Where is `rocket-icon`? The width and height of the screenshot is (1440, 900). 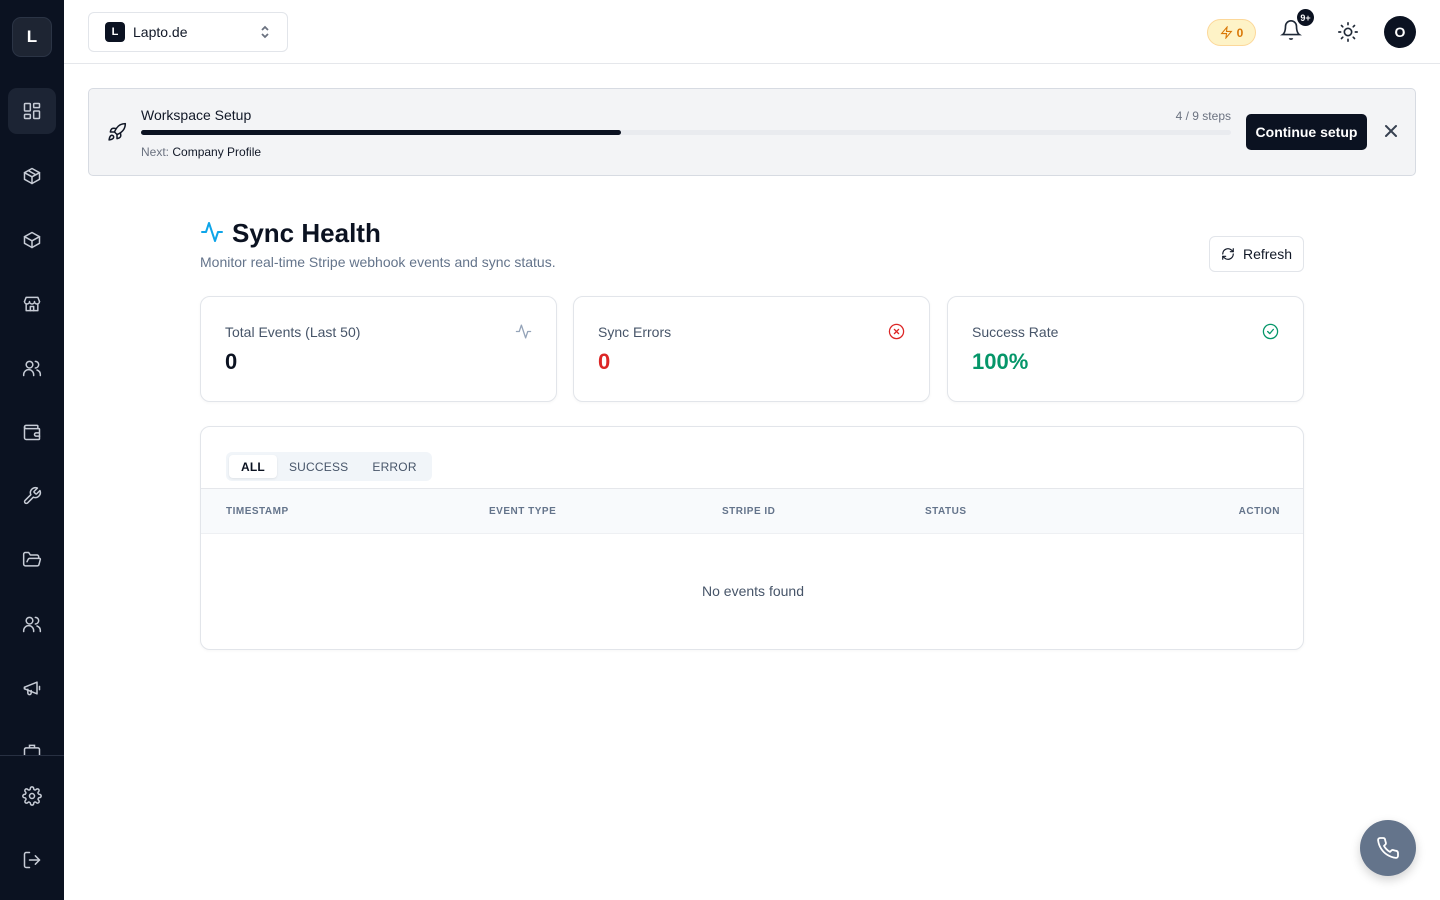 rocket-icon is located at coordinates (117, 132).